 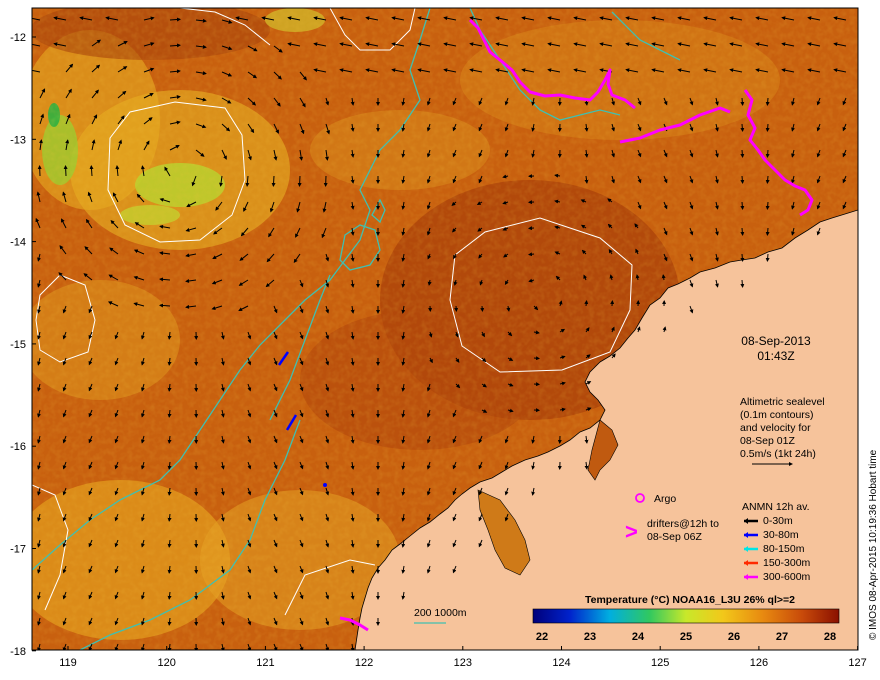 What do you see at coordinates (631, 531) in the screenshot?
I see `drifter-legend-icon: >` at bounding box center [631, 531].